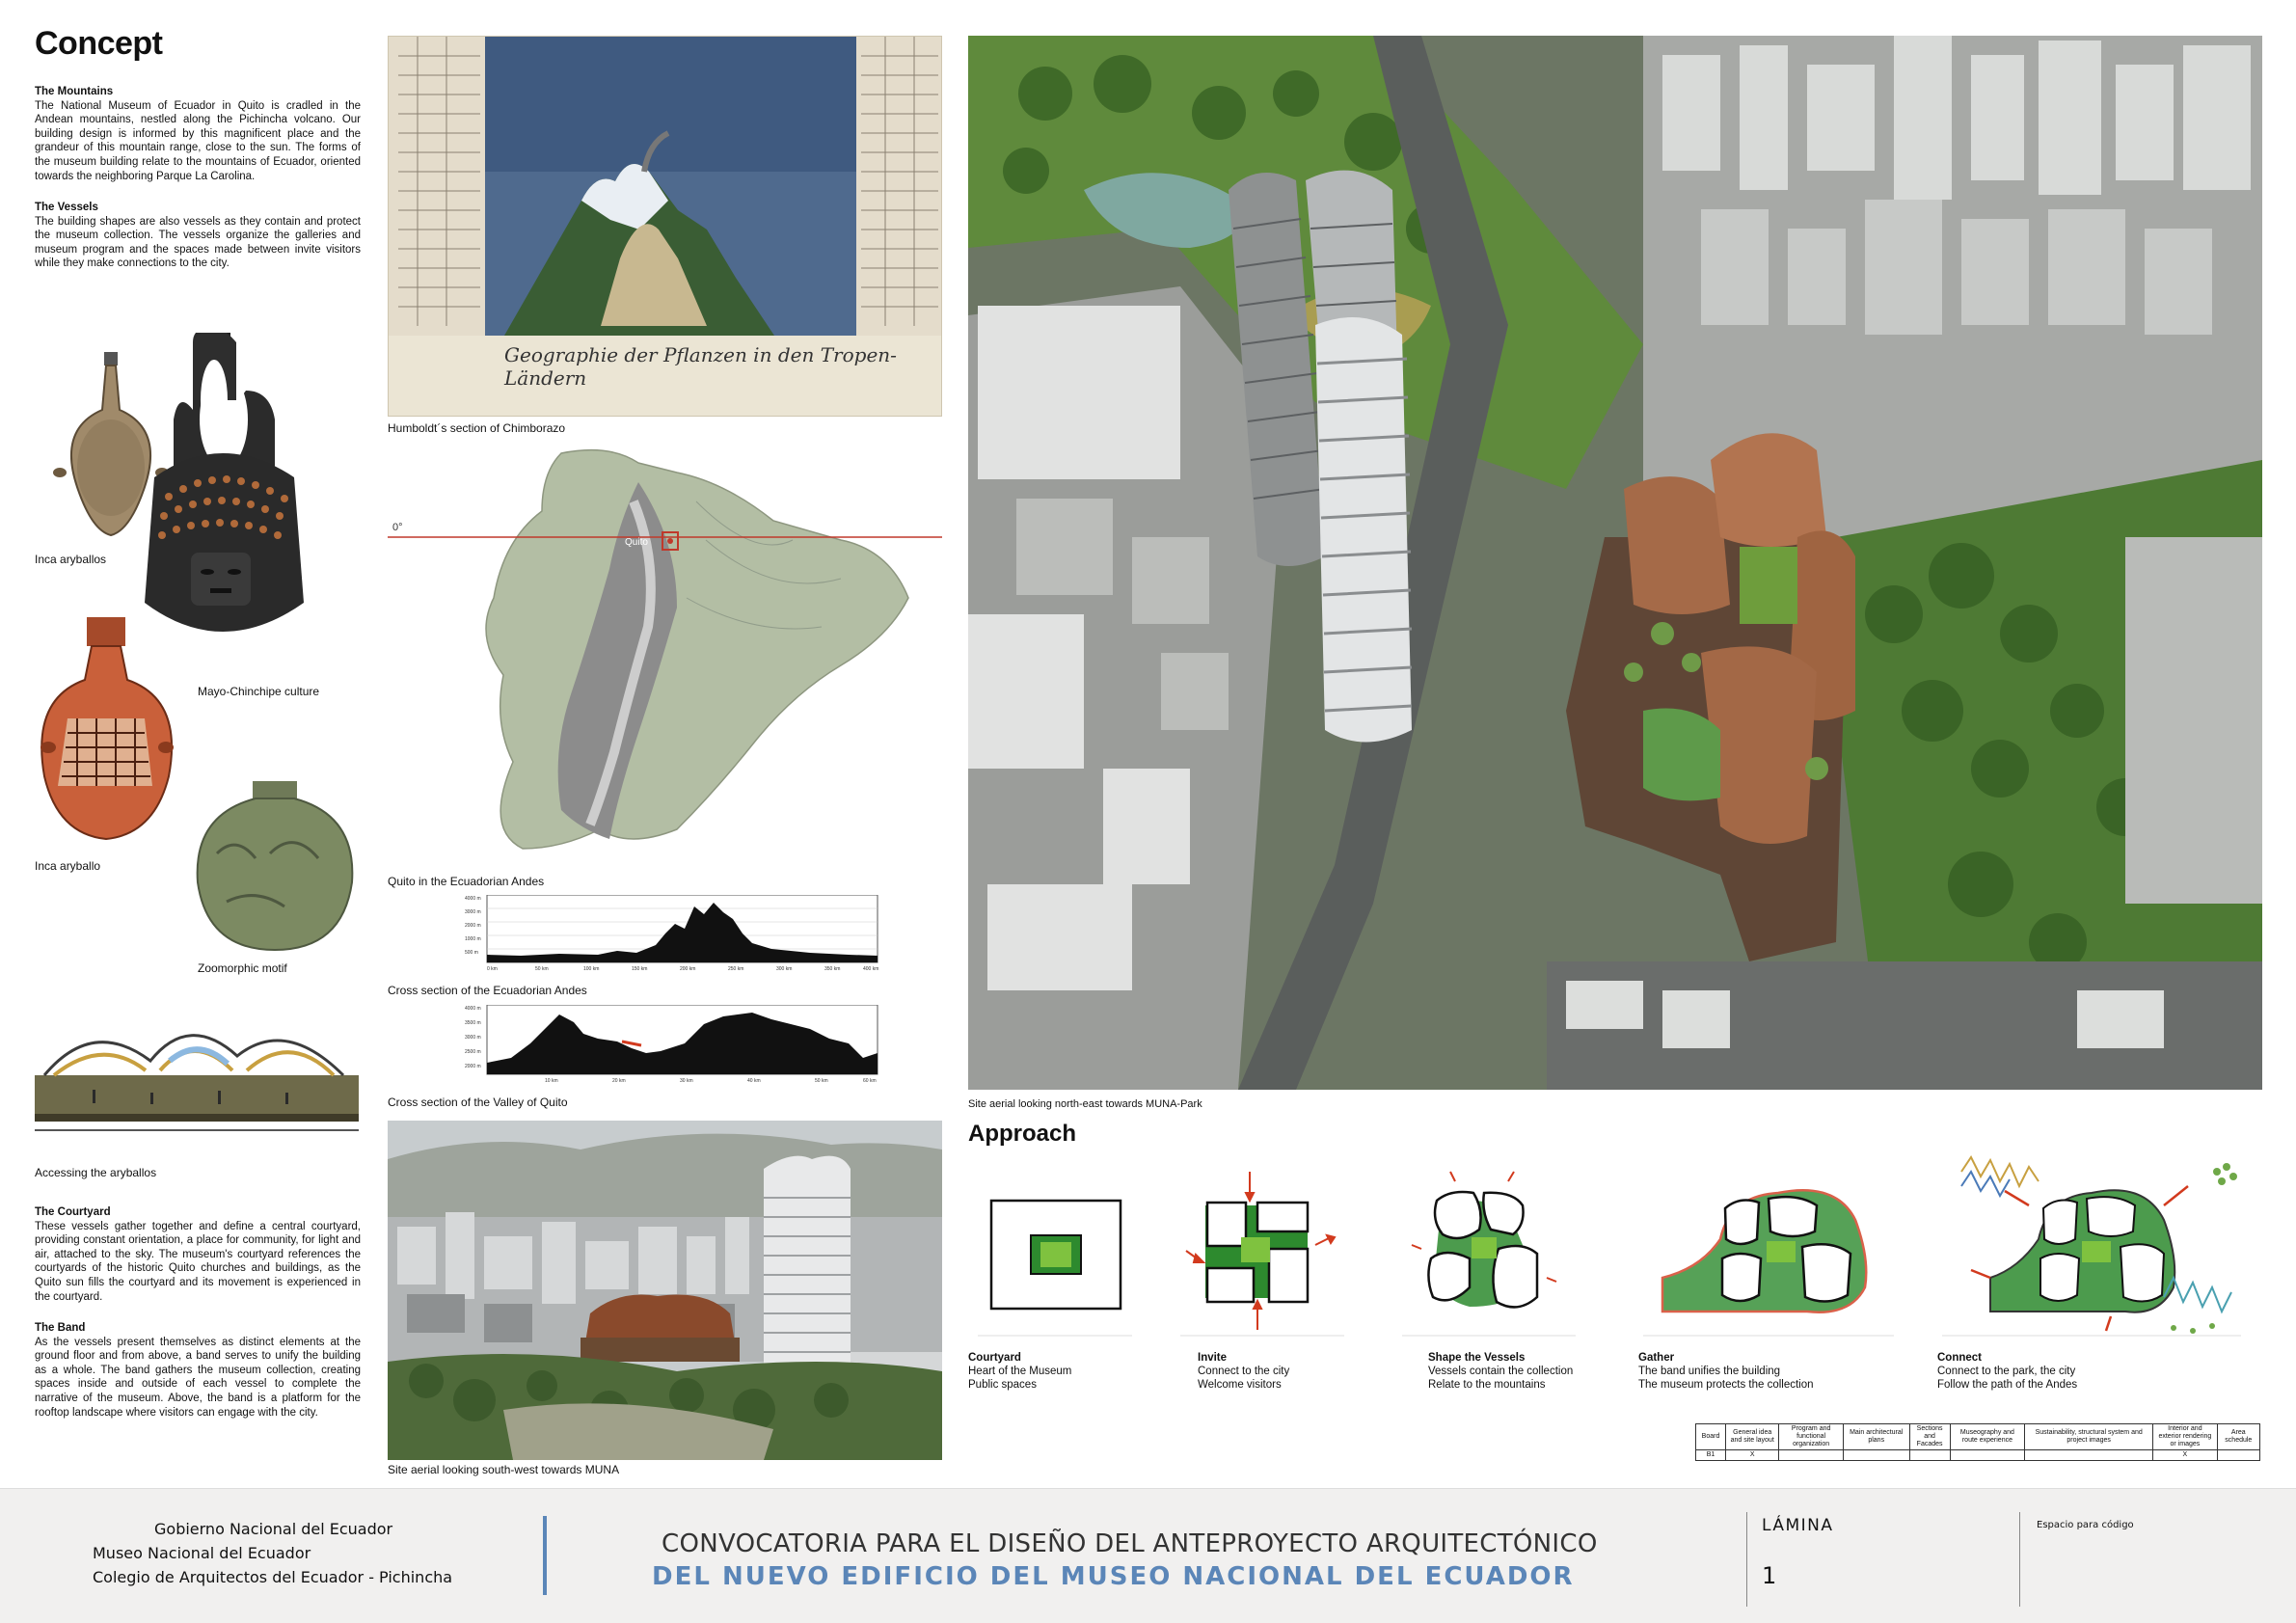  What do you see at coordinates (273, 1529) in the screenshot?
I see `footer-org-government: Gobierno Nacional del Ecuador` at bounding box center [273, 1529].